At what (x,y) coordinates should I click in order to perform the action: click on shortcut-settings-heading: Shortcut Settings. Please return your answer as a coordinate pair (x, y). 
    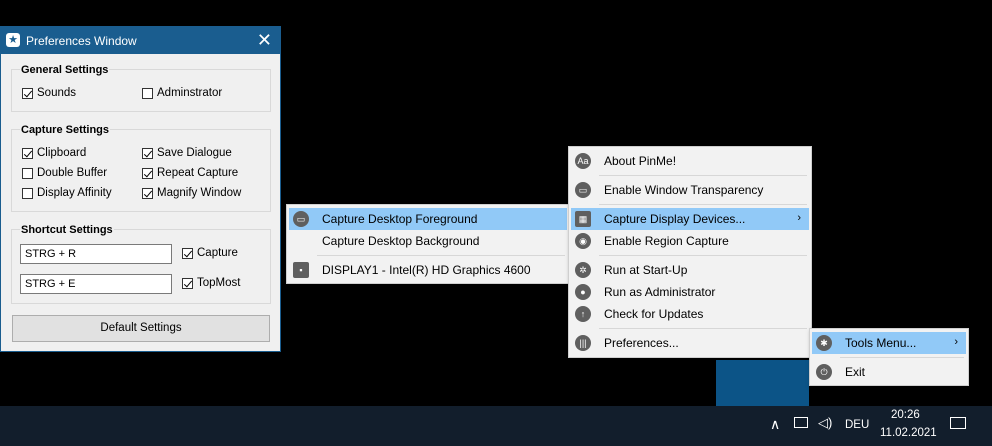
    Looking at the image, I should click on (67, 230).